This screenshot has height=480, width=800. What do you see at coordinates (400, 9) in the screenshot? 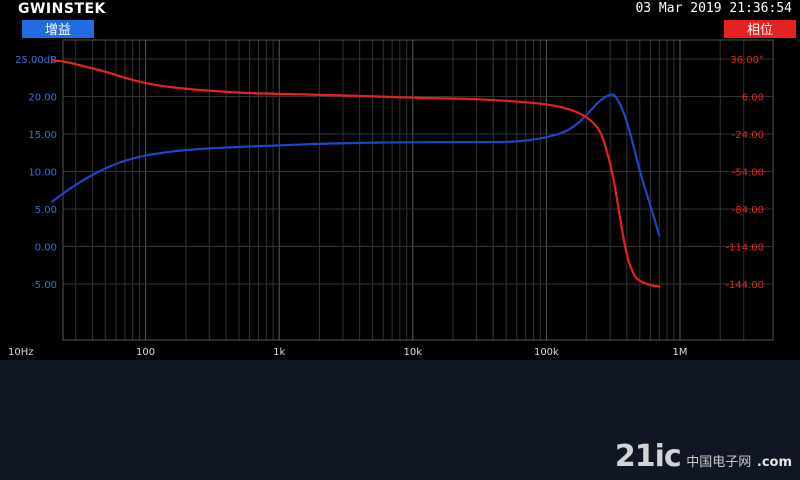
I see `top-bar: GWINSTEK 03 Mar 2019 21:36:54` at bounding box center [400, 9].